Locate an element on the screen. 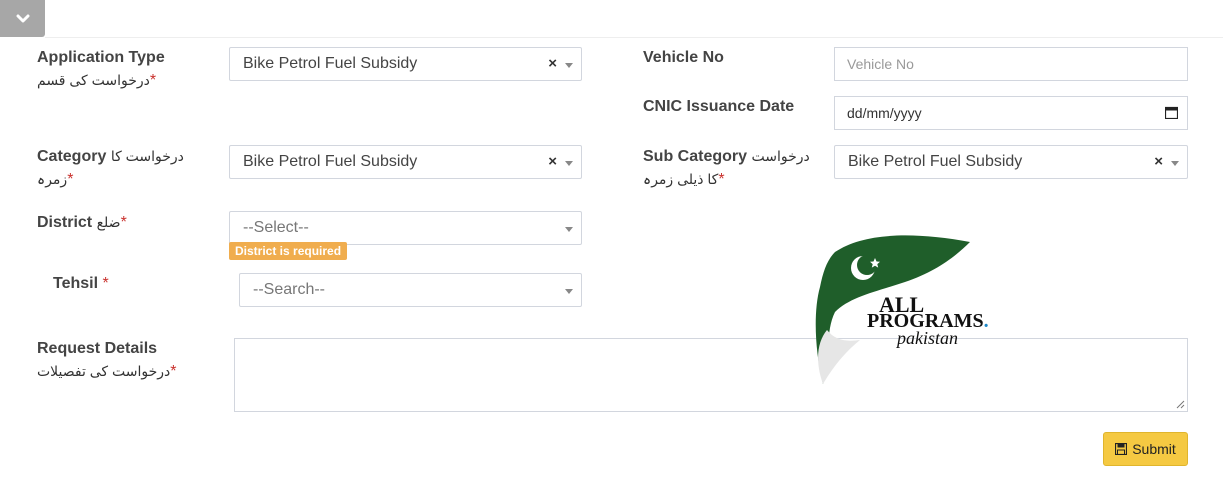  resize-handle-icon is located at coordinates (1180, 404).